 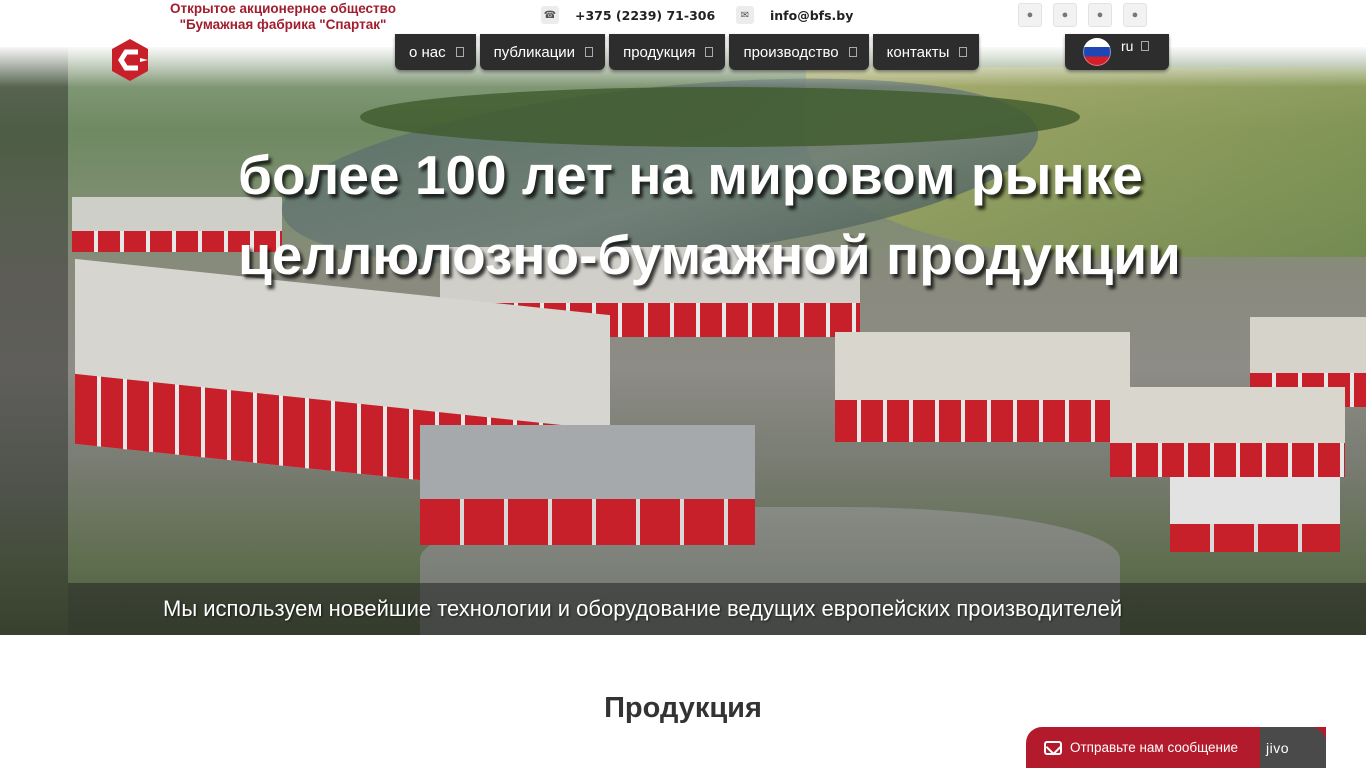 I want to click on products-section-title: Продукция, so click(x=683, y=708).